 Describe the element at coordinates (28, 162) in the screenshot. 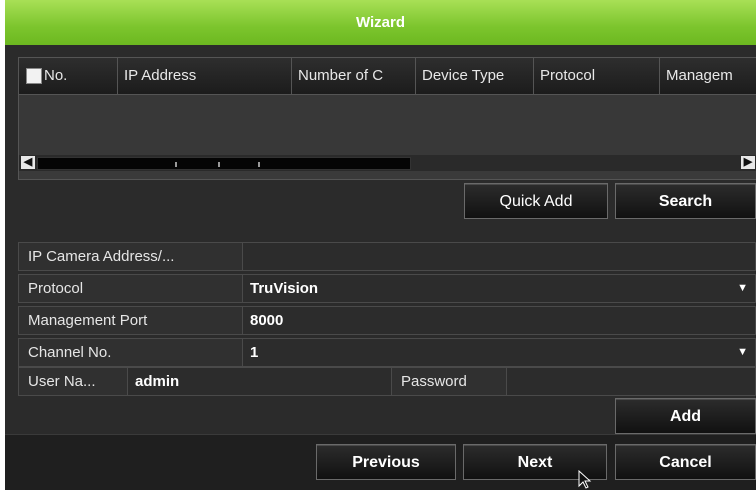

I see `scroll-left-arrow-icon: ◀` at that location.